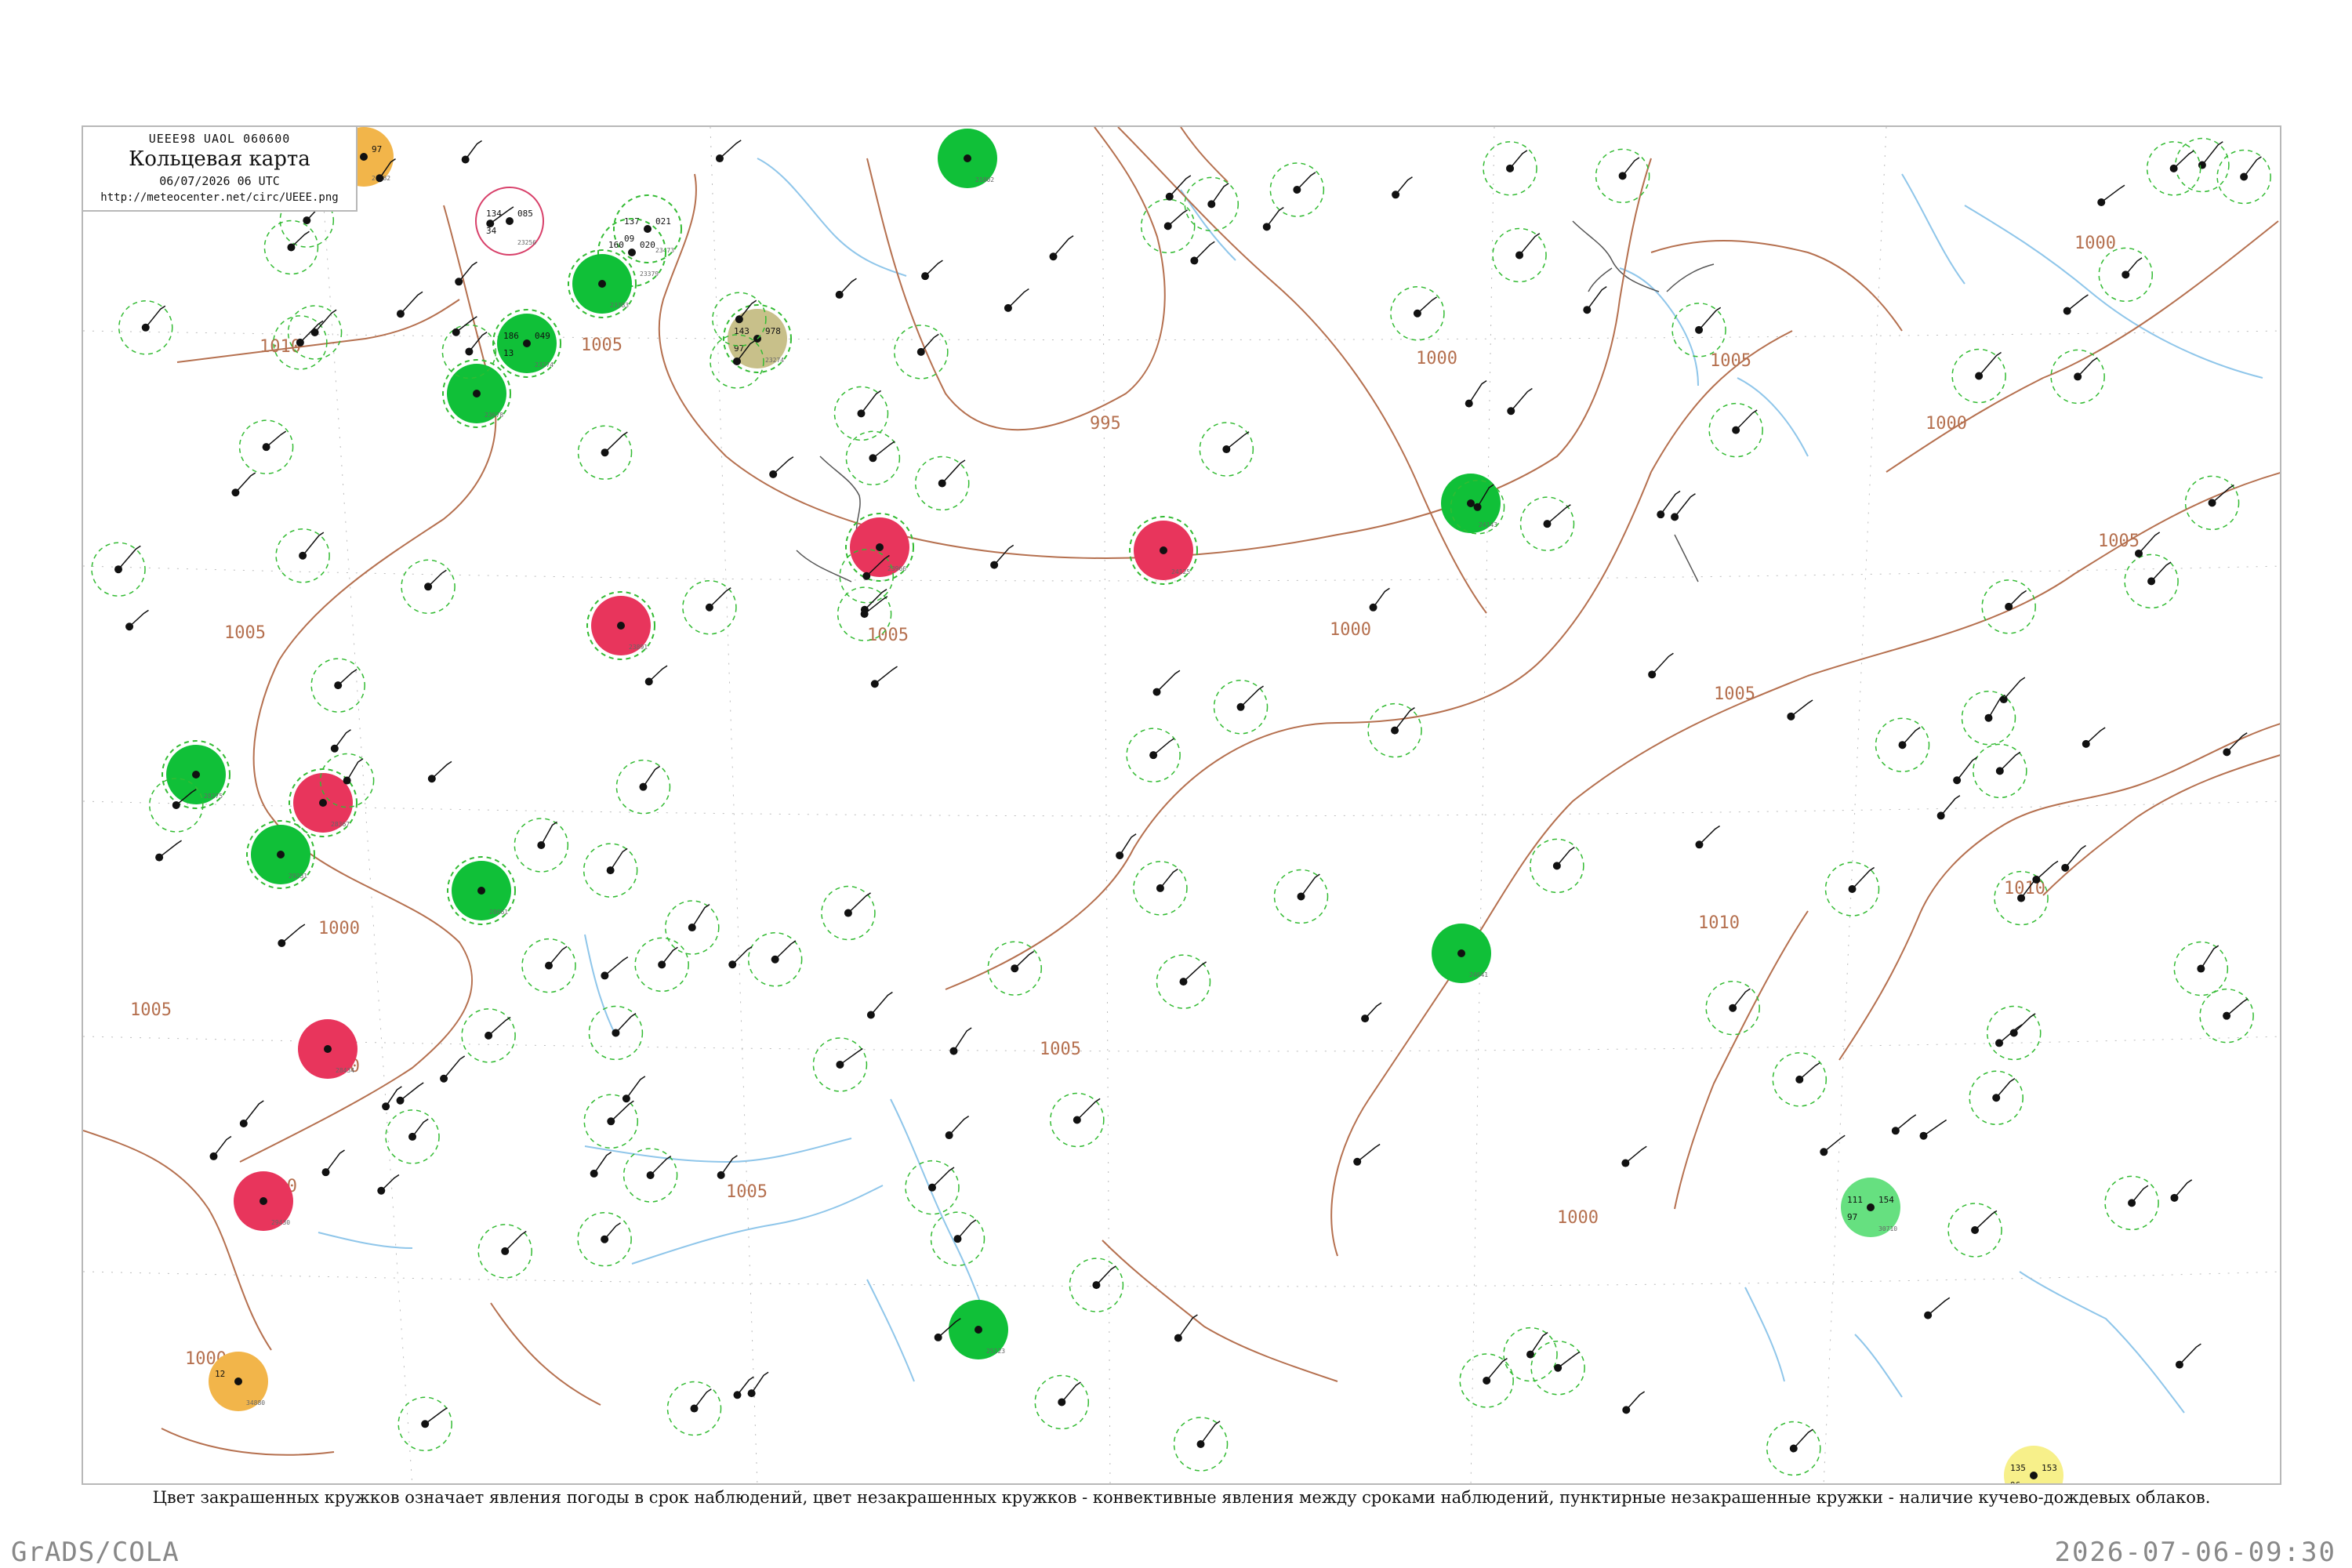 This screenshot has width=2352, height=1568. Describe the element at coordinates (619, 305) in the screenshot. I see `station-index: 23383` at that location.